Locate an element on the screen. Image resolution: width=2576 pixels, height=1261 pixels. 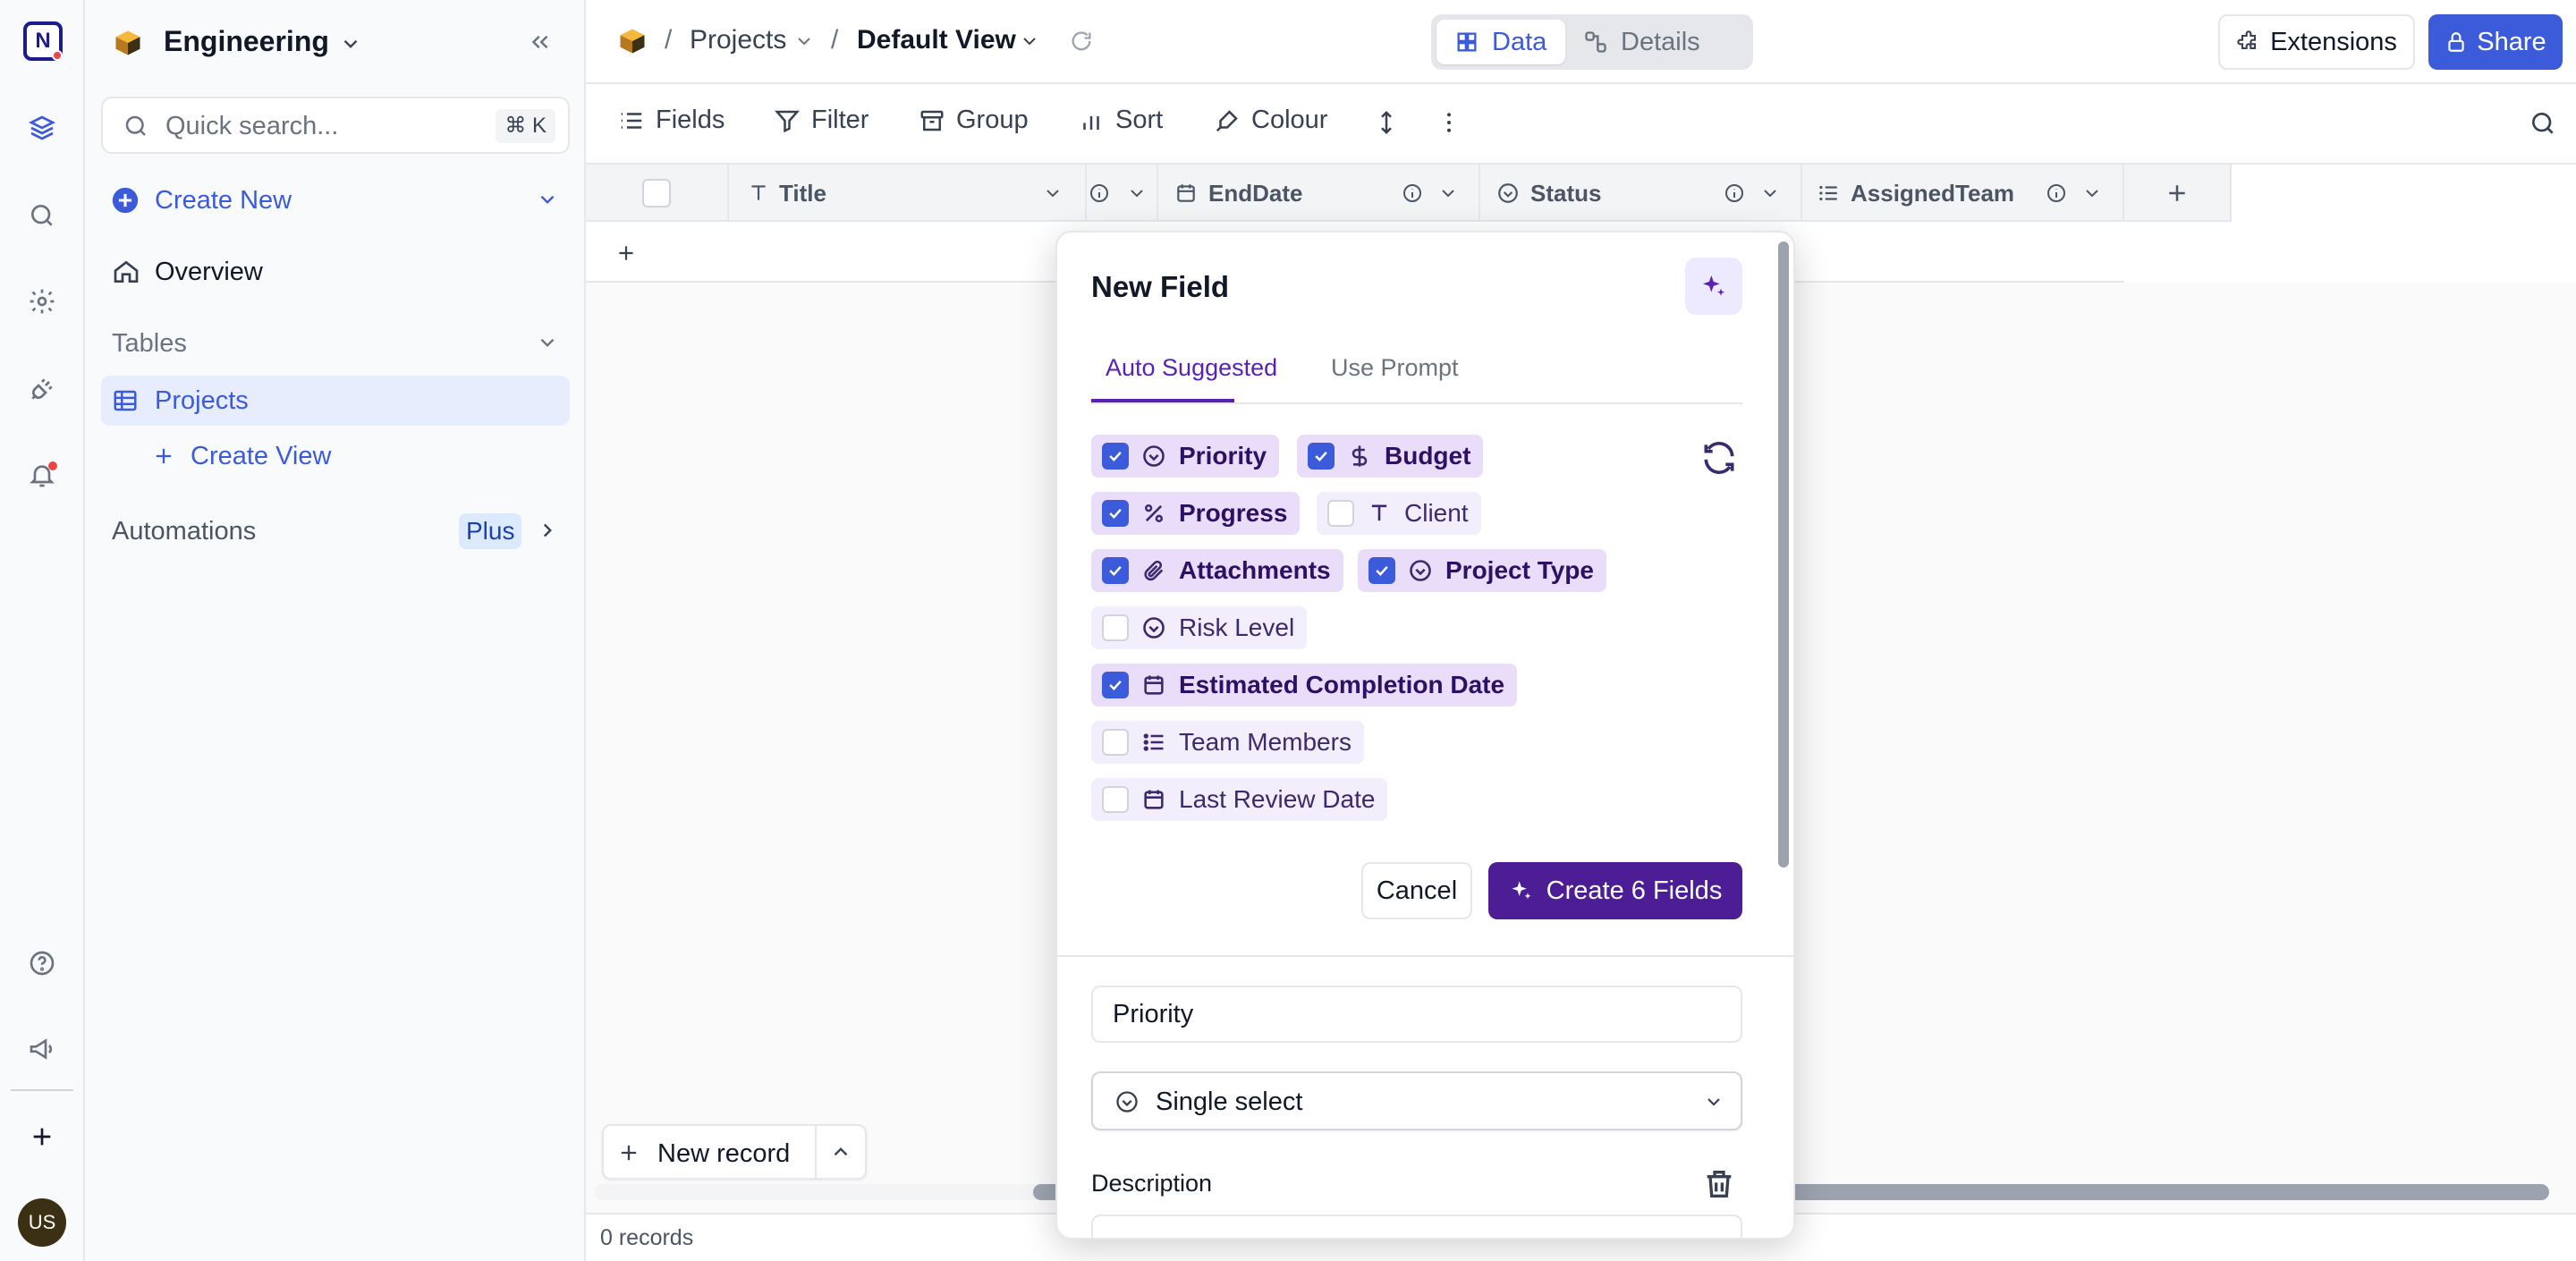
table-icon is located at coordinates (125, 400).